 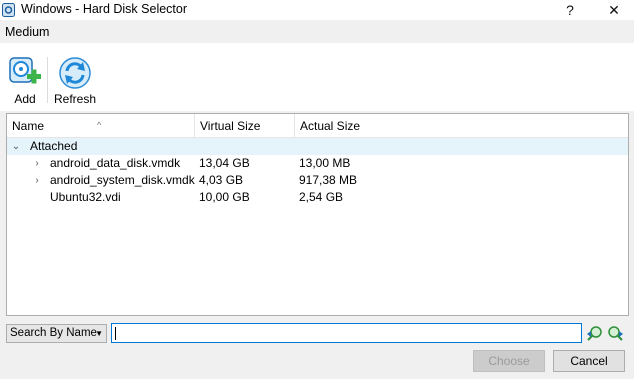 What do you see at coordinates (115, 163) in the screenshot?
I see `disk-name: android_data_disk.vmdk` at bounding box center [115, 163].